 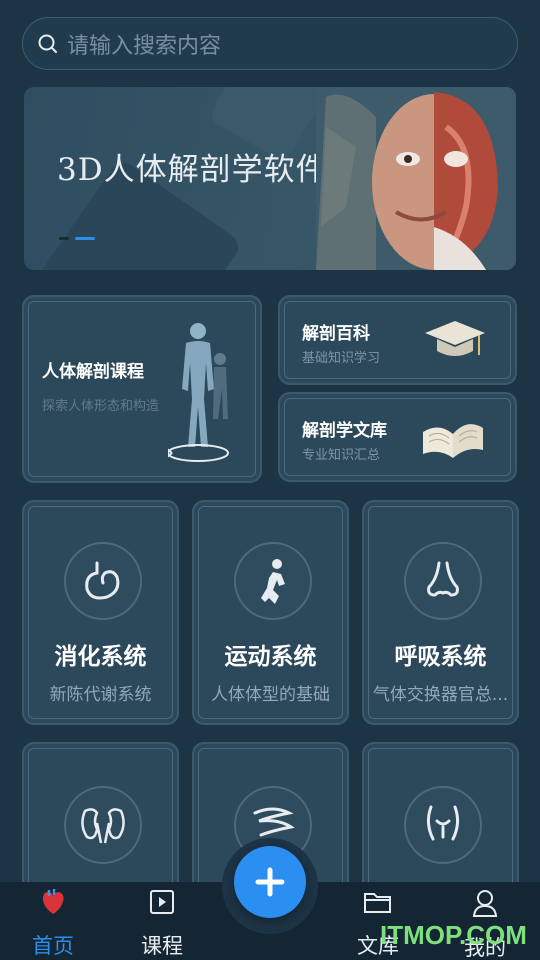 What do you see at coordinates (270, 657) in the screenshot?
I see `system-title: 运动系统` at bounding box center [270, 657].